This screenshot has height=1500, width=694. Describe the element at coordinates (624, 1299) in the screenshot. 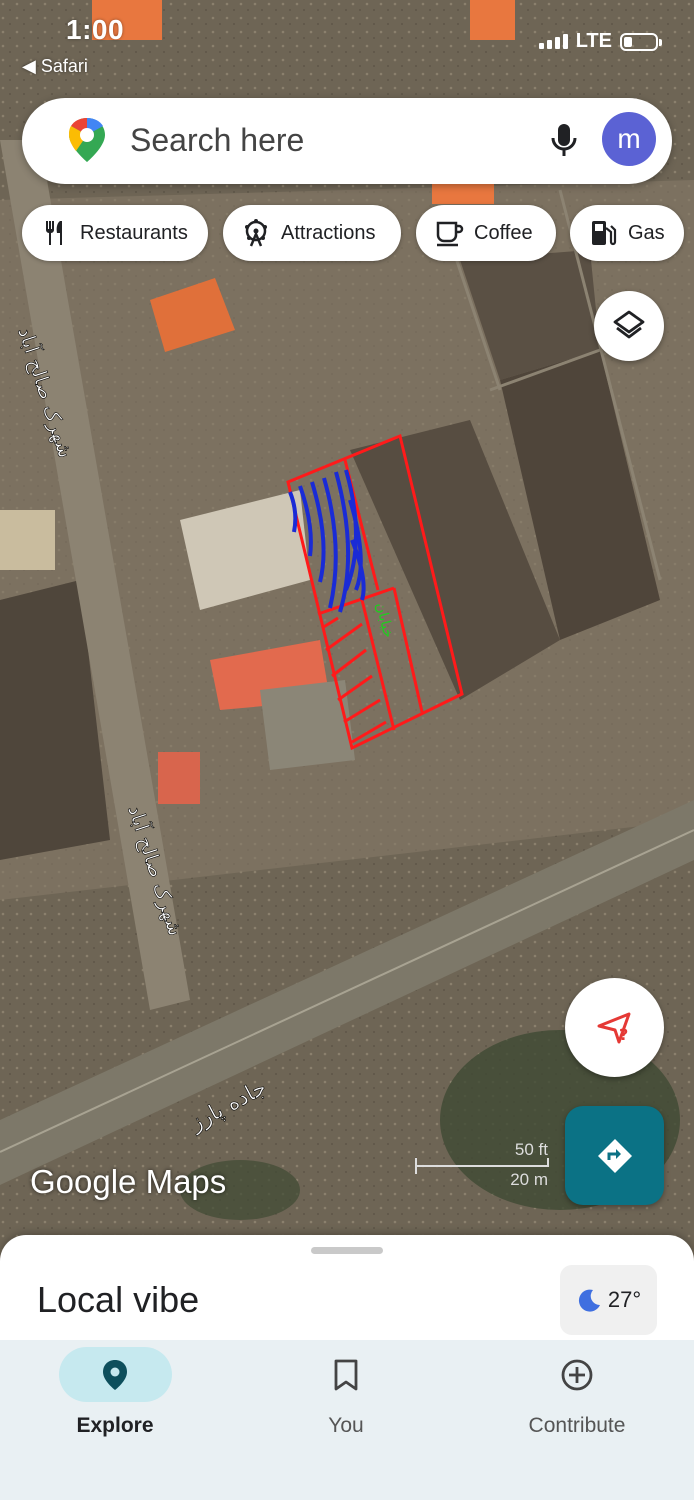

I see `temperature: 27°` at that location.